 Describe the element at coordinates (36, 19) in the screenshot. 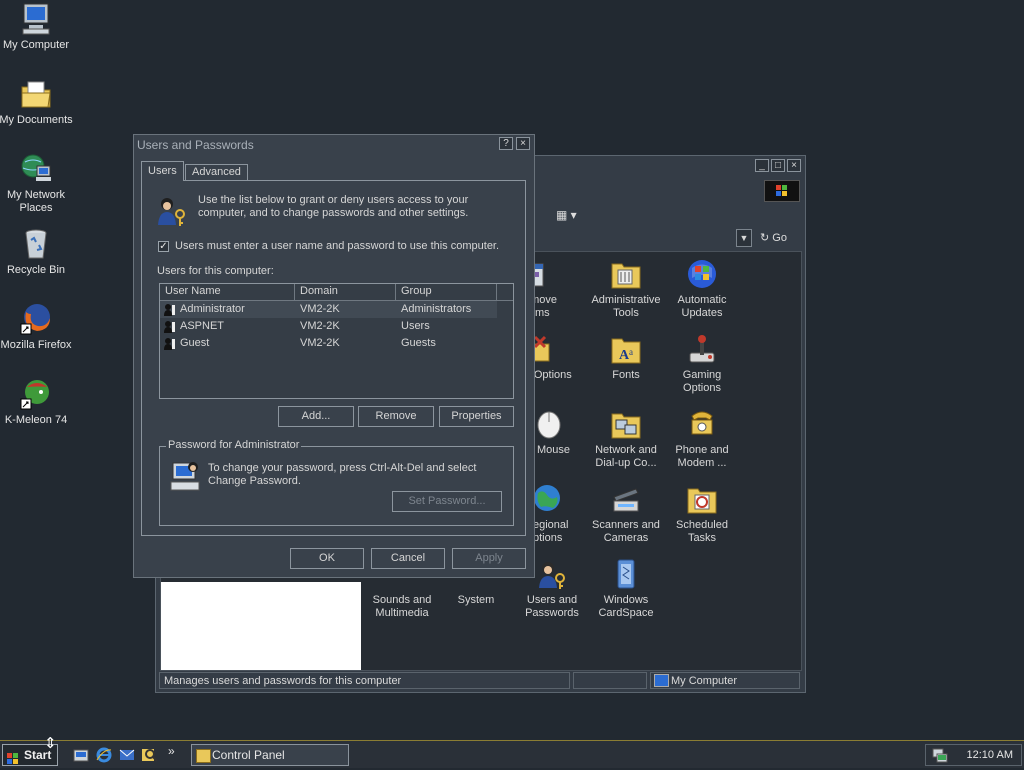

I see `computer-icon` at that location.